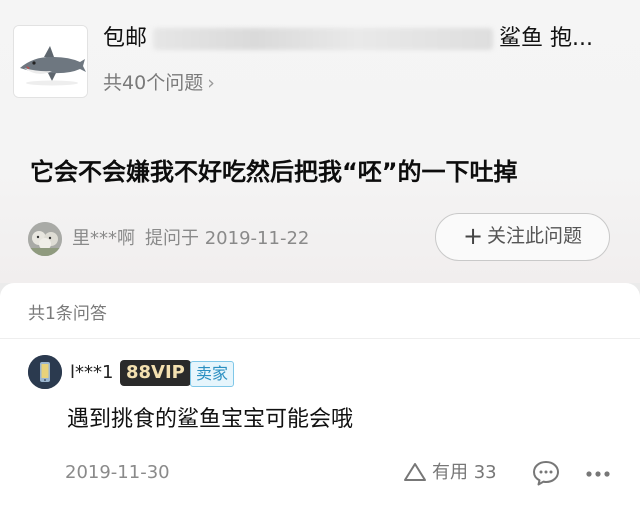  I want to click on comment-icon, so click(546, 473).